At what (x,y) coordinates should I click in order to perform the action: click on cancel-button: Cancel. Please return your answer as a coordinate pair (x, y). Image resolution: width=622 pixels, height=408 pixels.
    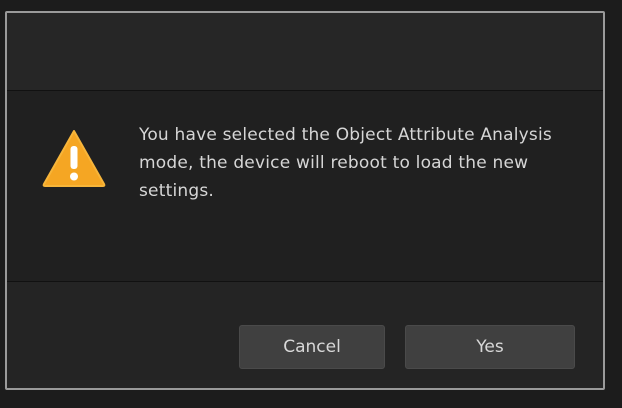
    Looking at the image, I should click on (312, 347).